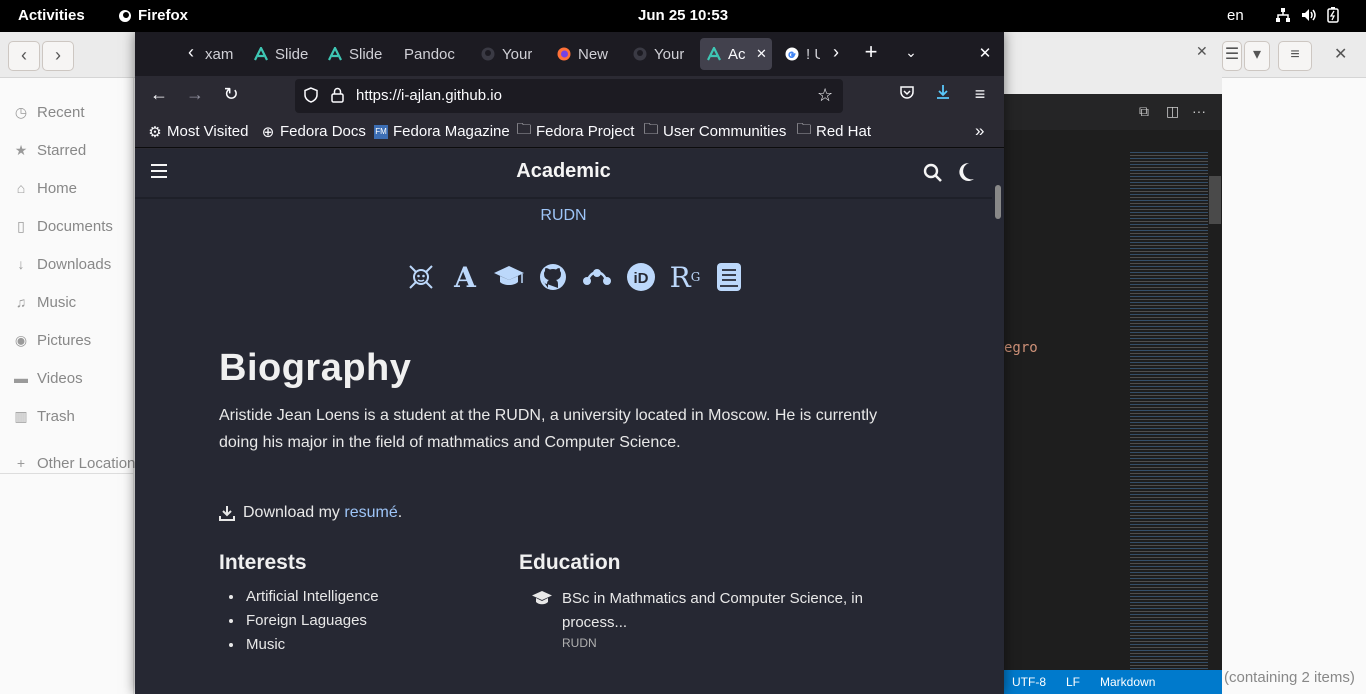  I want to click on book-icon, so click(729, 277).